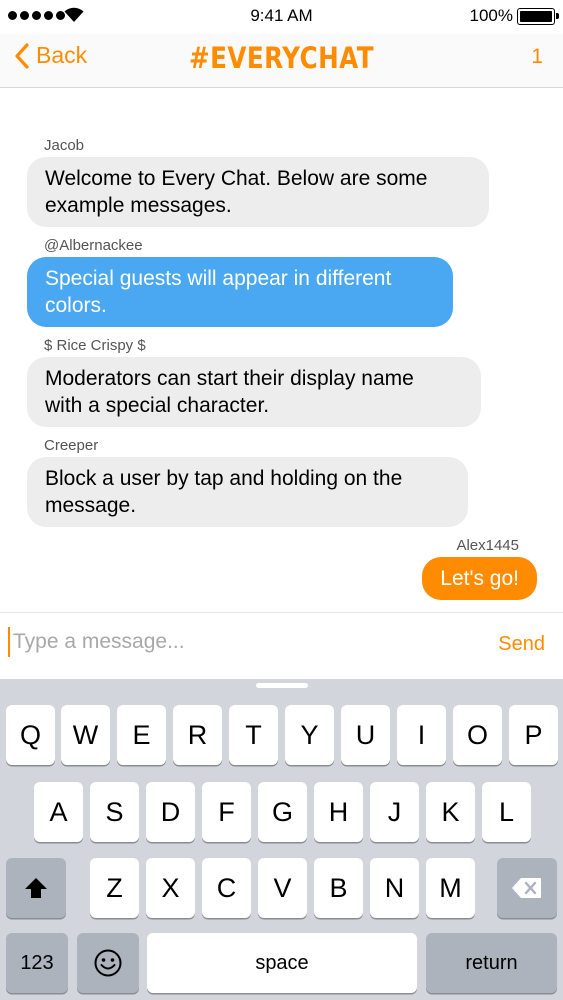 The height and width of the screenshot is (1000, 563). What do you see at coordinates (22, 55) in the screenshot?
I see `chevron-left-icon` at bounding box center [22, 55].